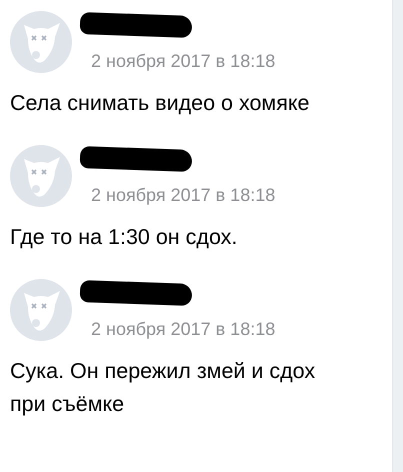 This screenshot has width=403, height=472. Describe the element at coordinates (124, 237) in the screenshot. I see `comment-text: Где то на 1:30 он сдох.` at that location.